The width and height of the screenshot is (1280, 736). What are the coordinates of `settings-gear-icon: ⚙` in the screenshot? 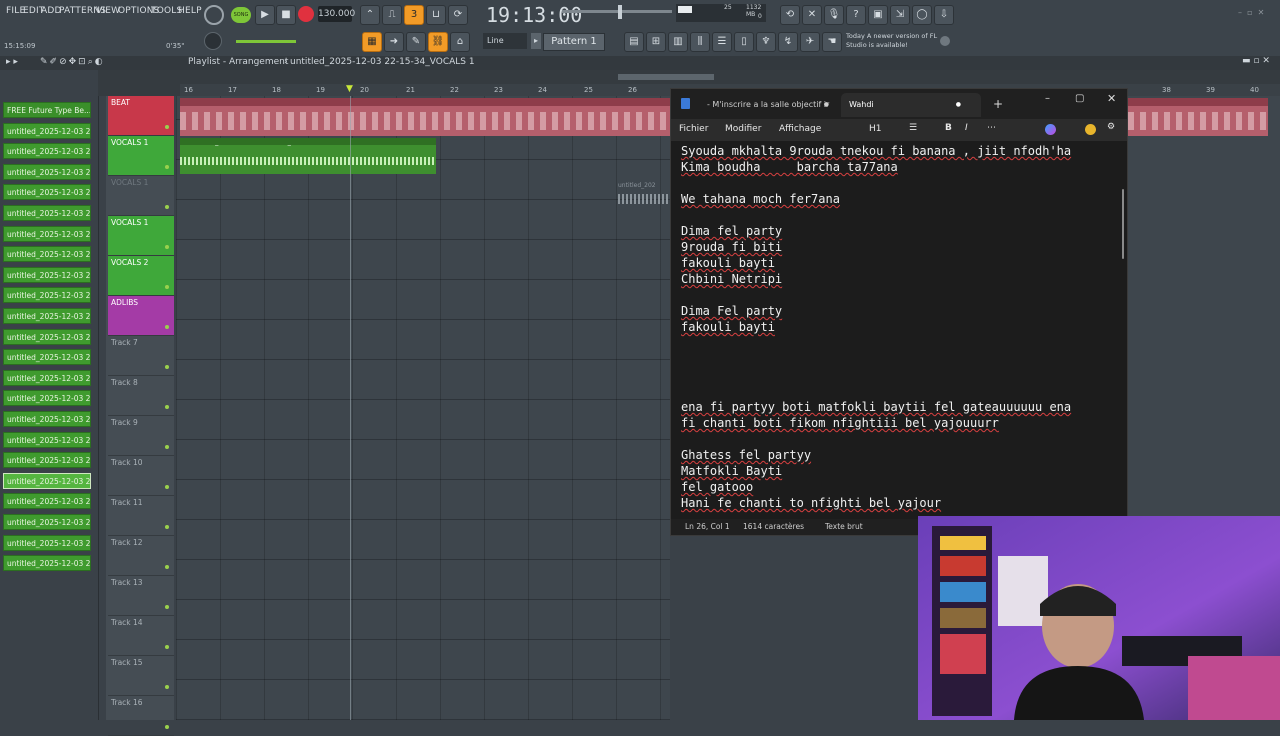 It's located at (1111, 127).